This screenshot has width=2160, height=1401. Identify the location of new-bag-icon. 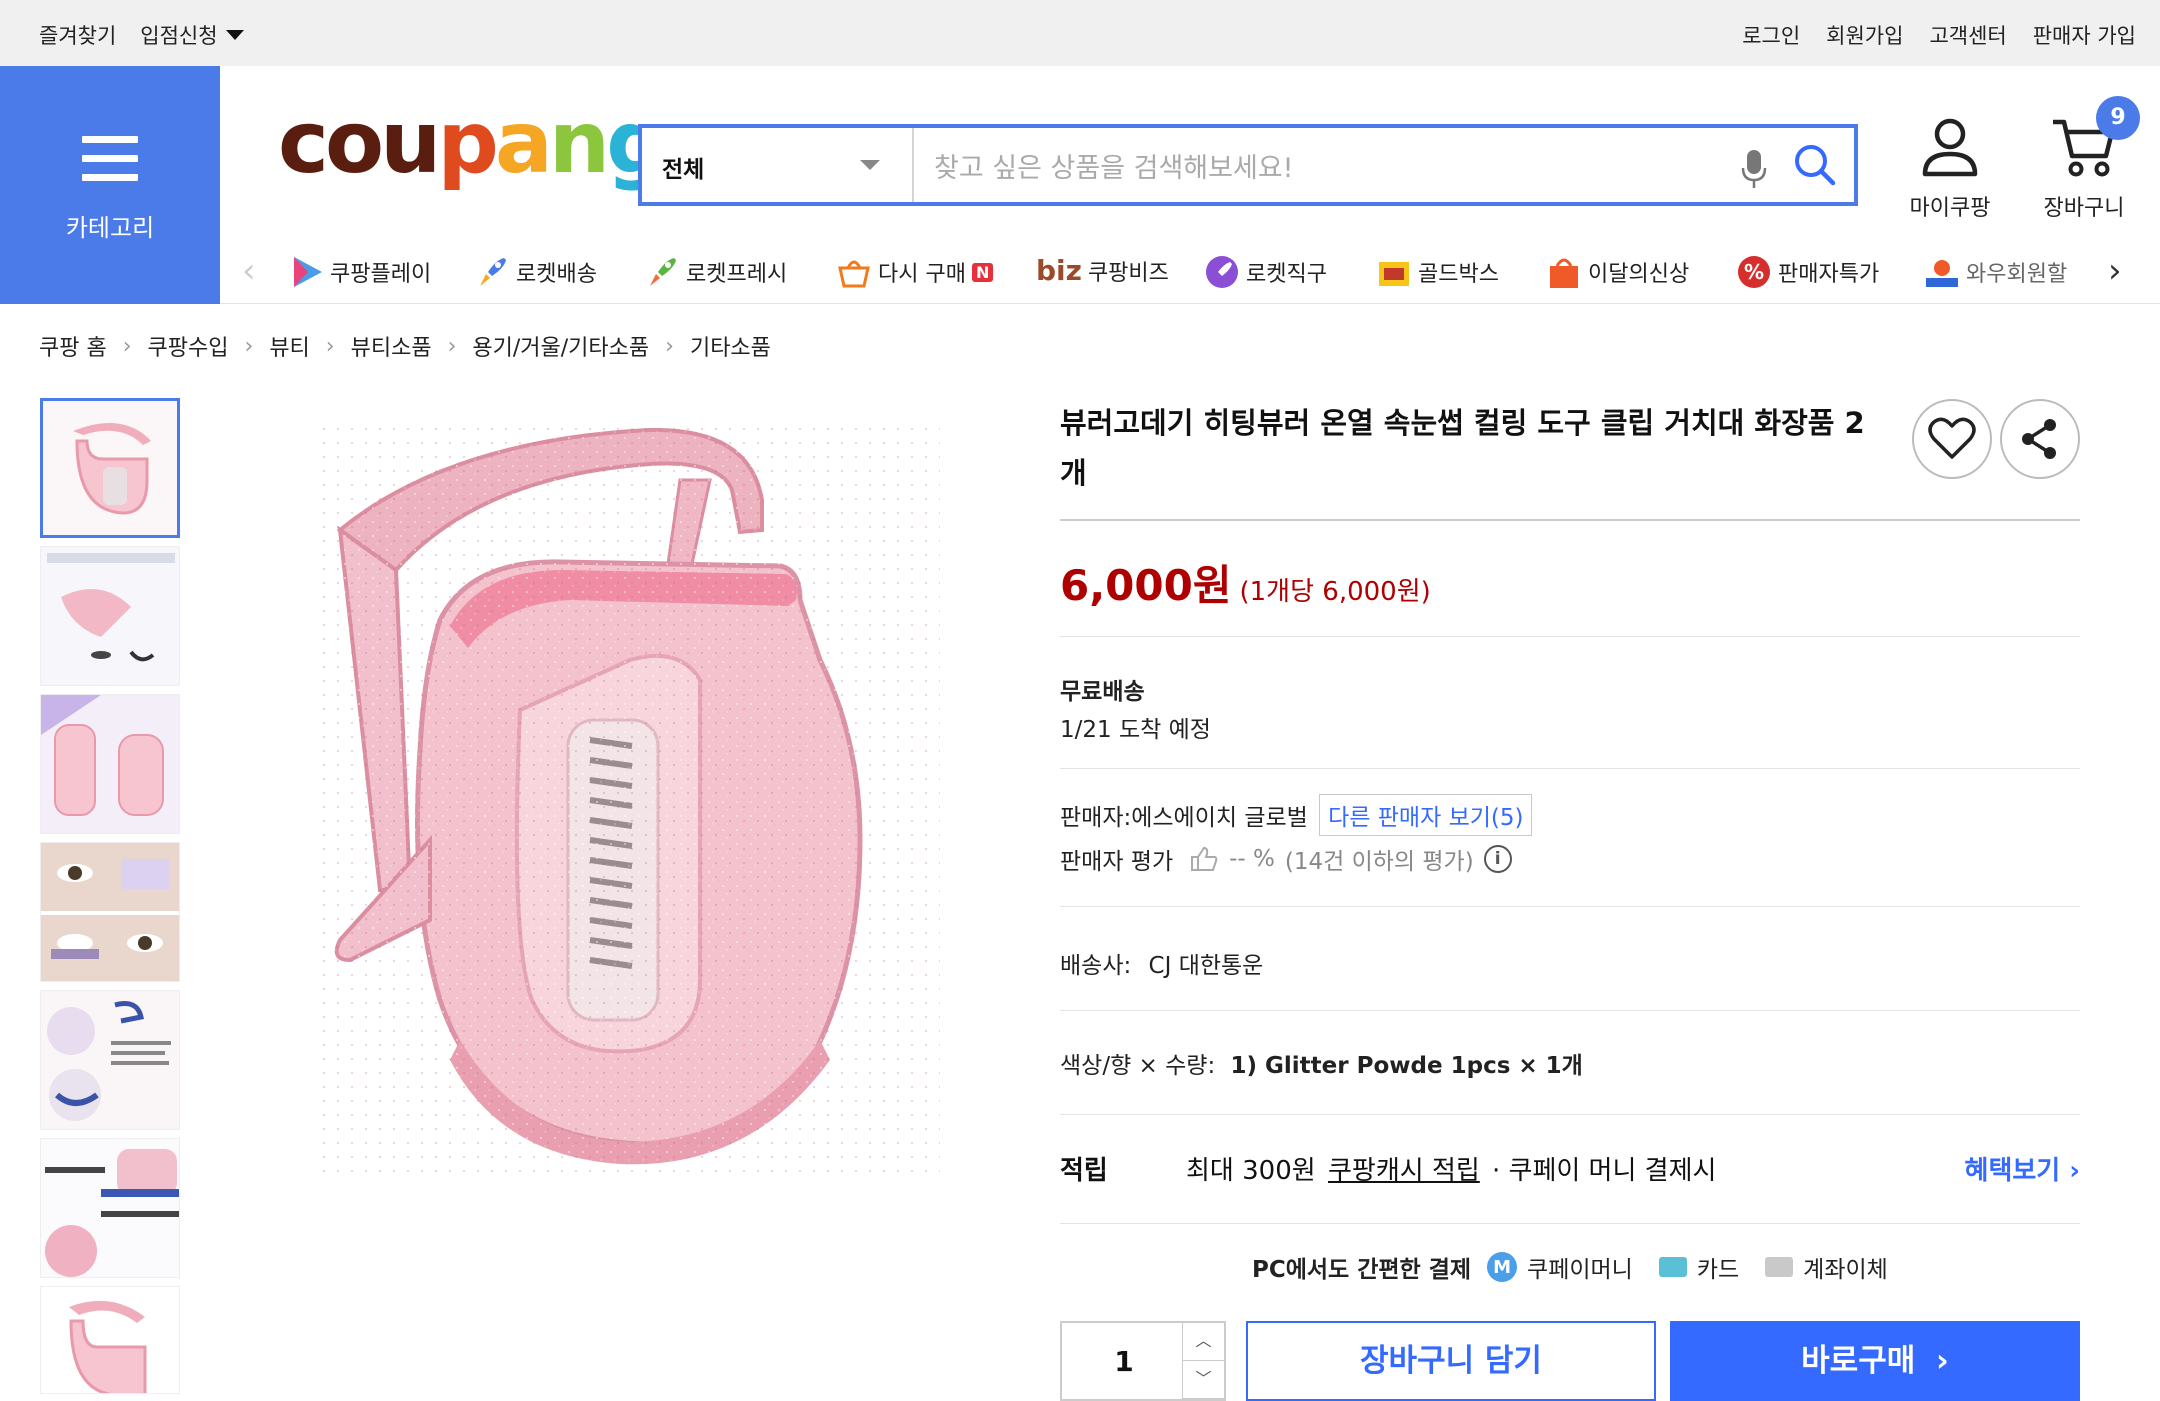
(1564, 273).